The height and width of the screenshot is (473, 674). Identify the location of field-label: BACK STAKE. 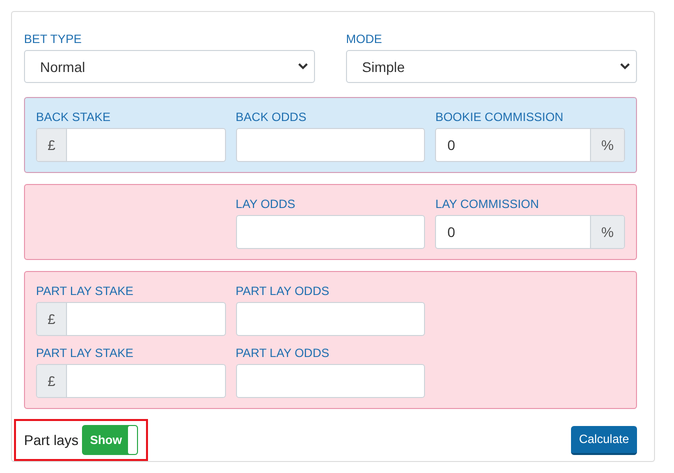
(74, 117).